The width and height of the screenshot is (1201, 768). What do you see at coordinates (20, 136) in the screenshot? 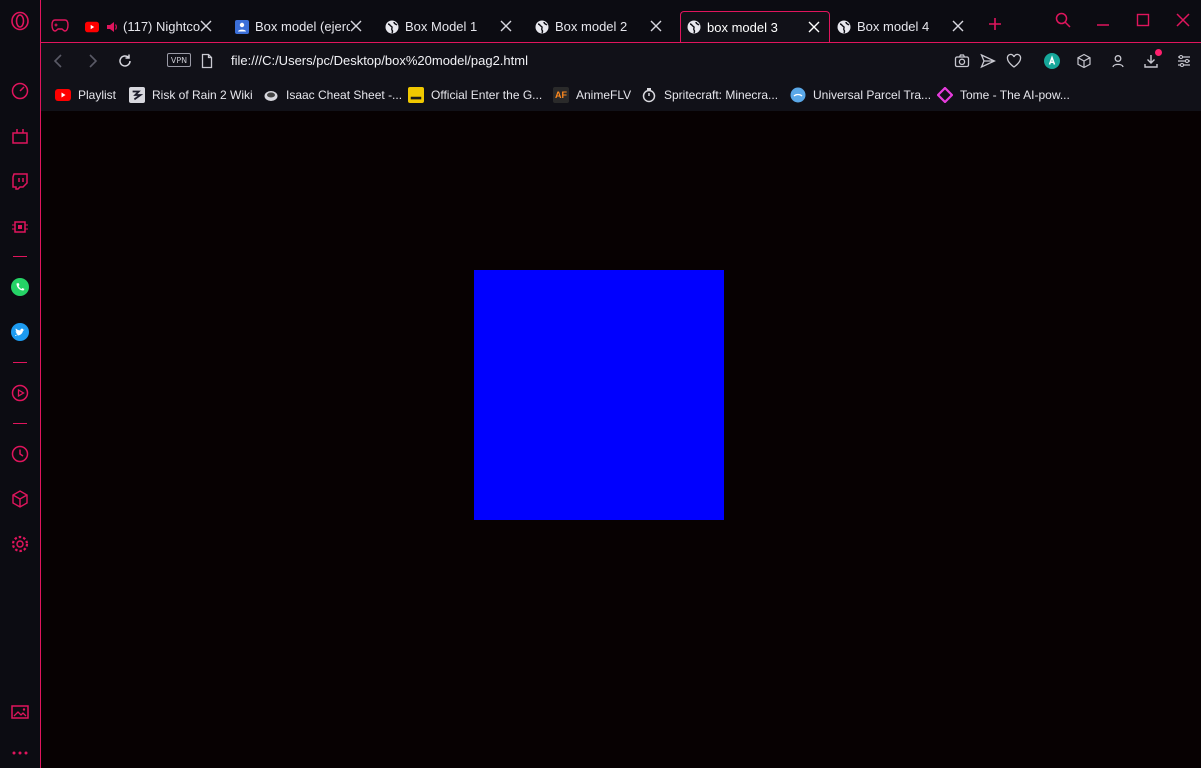
I see `gx-control-icon` at bounding box center [20, 136].